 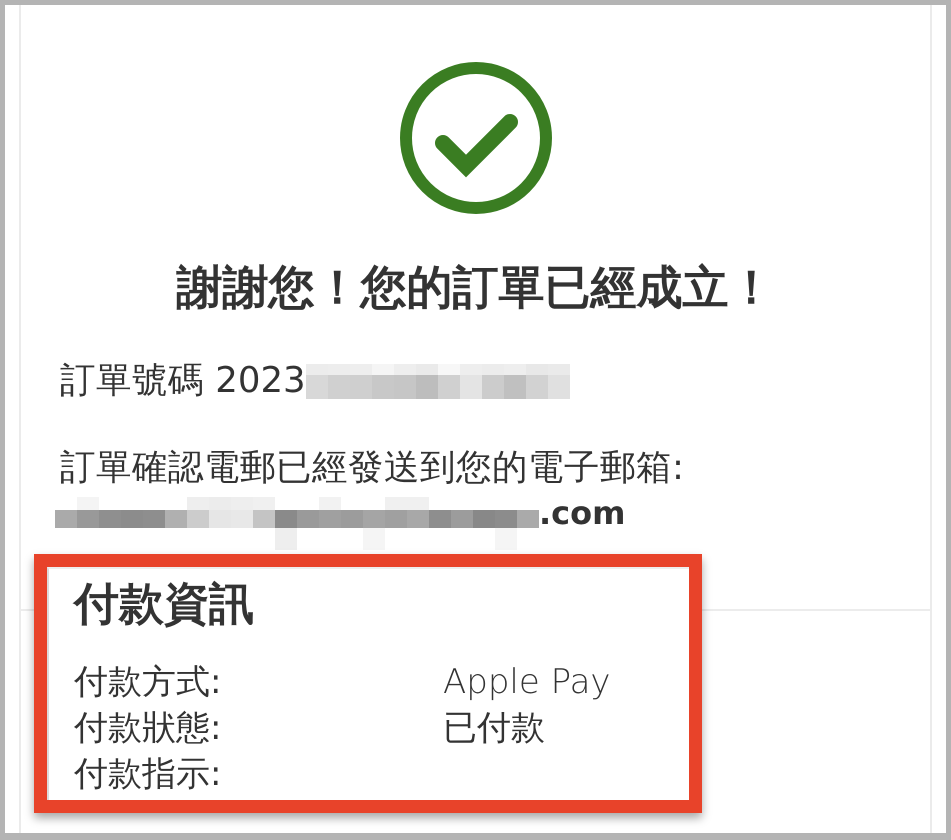 I want to click on payment-value: Apple Pay, so click(x=527, y=682).